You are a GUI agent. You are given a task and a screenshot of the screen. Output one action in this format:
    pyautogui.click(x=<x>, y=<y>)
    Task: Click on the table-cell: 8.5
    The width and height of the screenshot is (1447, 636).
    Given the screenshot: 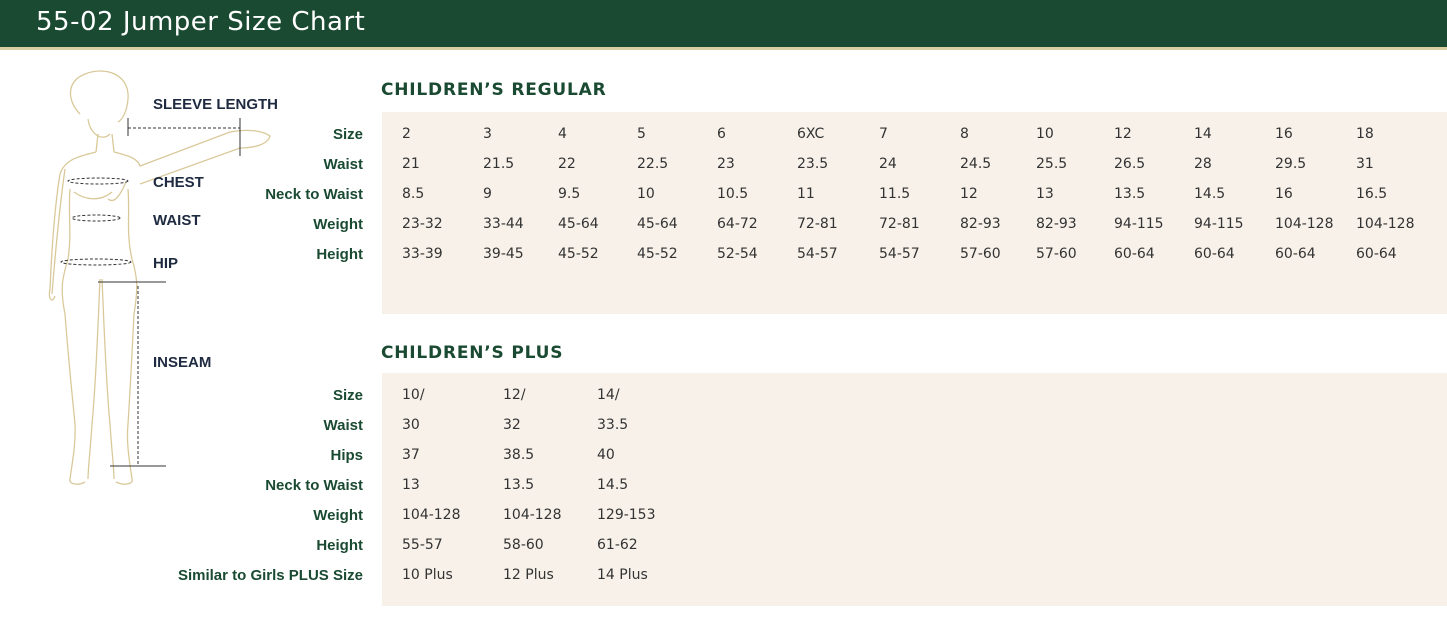 What is the action you would take?
    pyautogui.click(x=413, y=194)
    